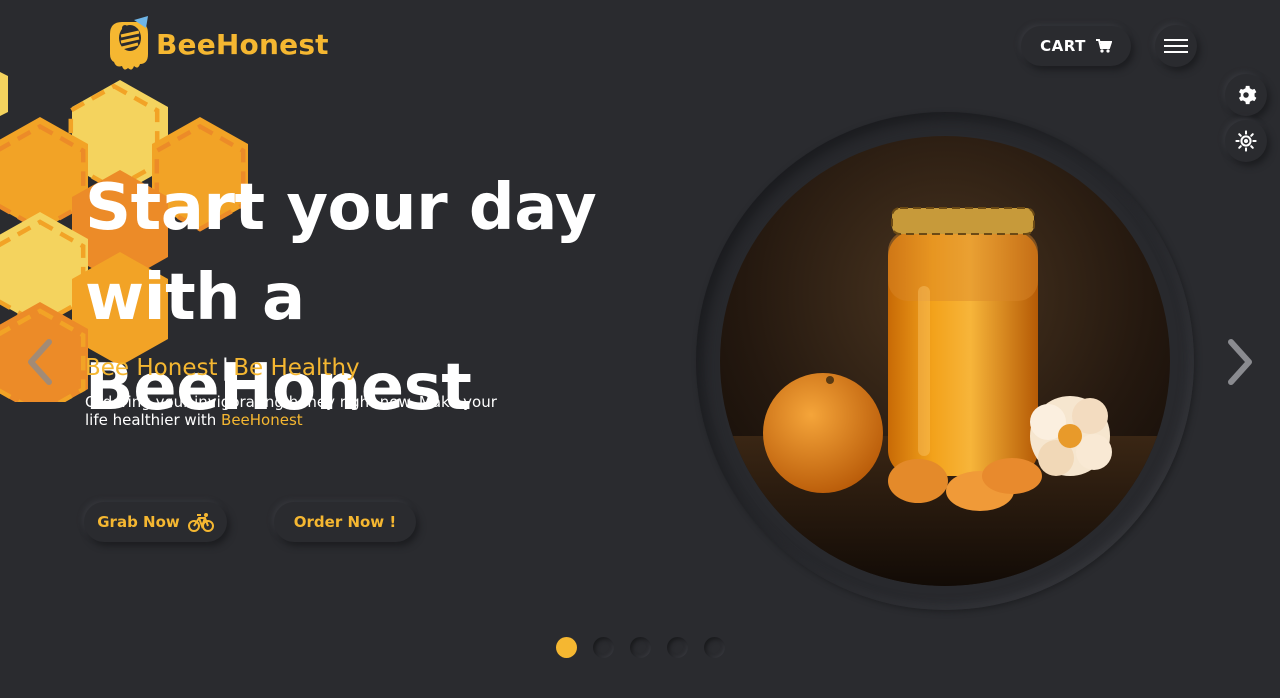 This screenshot has height=698, width=1280. I want to click on order-now-button: Order Now !, so click(345, 522).